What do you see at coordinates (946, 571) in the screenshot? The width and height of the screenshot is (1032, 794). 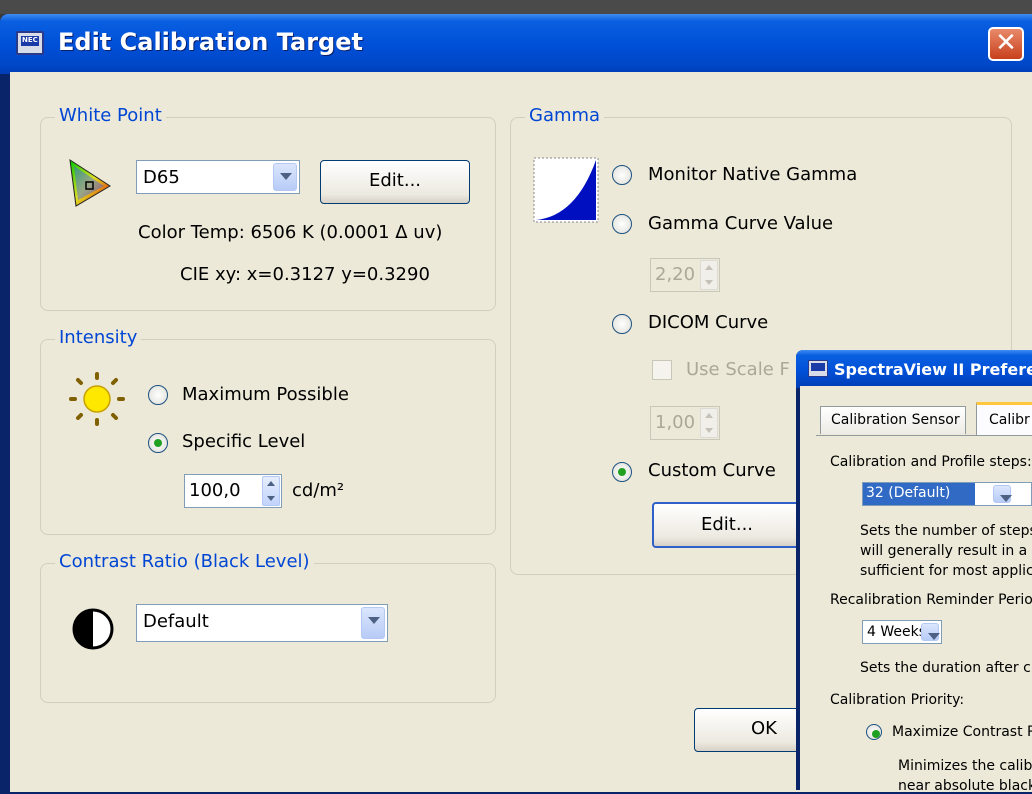 I see `steps-desc-3: sufficient for most applica` at bounding box center [946, 571].